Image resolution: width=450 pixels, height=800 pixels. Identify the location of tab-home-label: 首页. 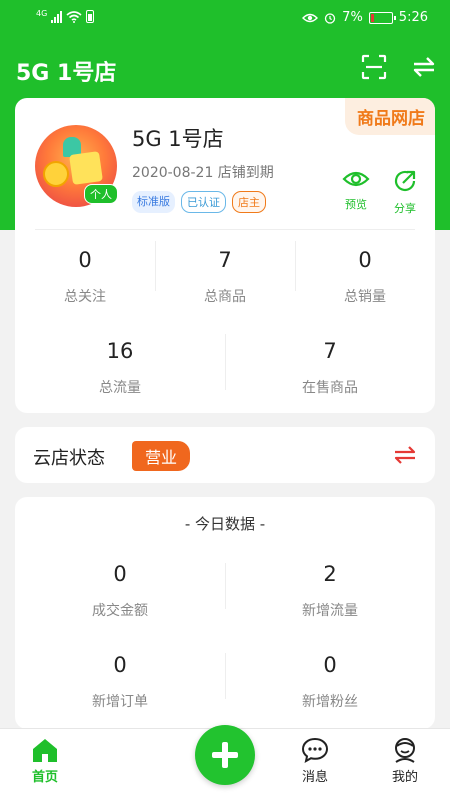
(44, 777).